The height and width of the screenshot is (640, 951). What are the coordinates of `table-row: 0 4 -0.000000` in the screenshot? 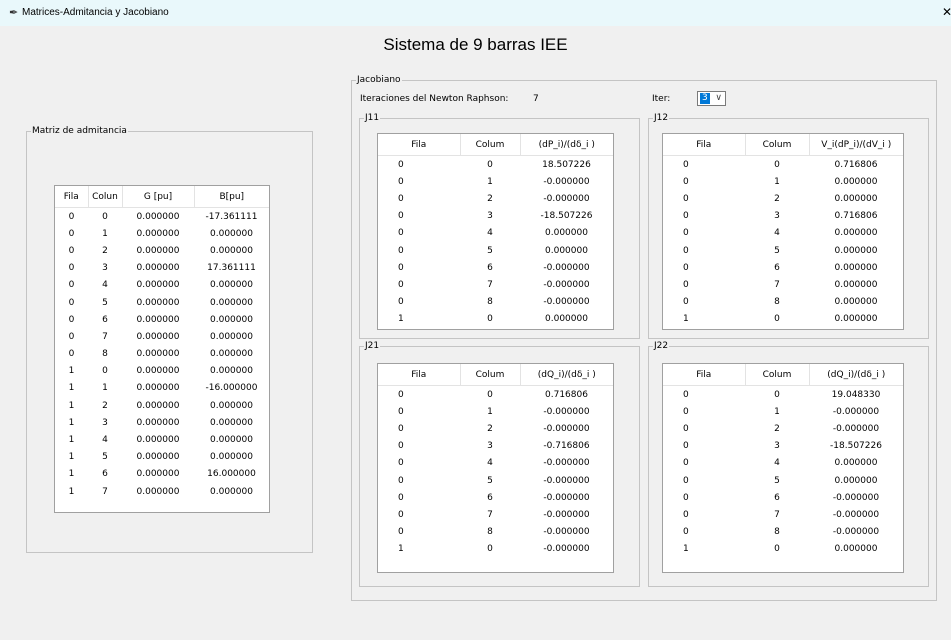 It's located at (495, 463).